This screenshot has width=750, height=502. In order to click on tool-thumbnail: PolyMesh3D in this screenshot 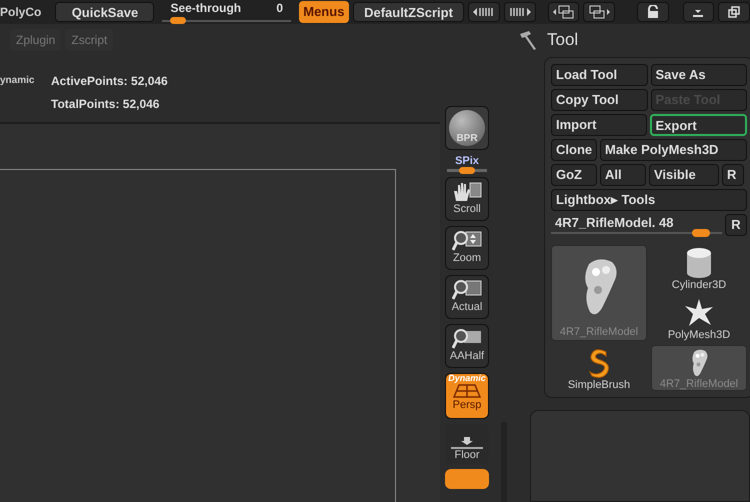, I will do `click(699, 318)`.